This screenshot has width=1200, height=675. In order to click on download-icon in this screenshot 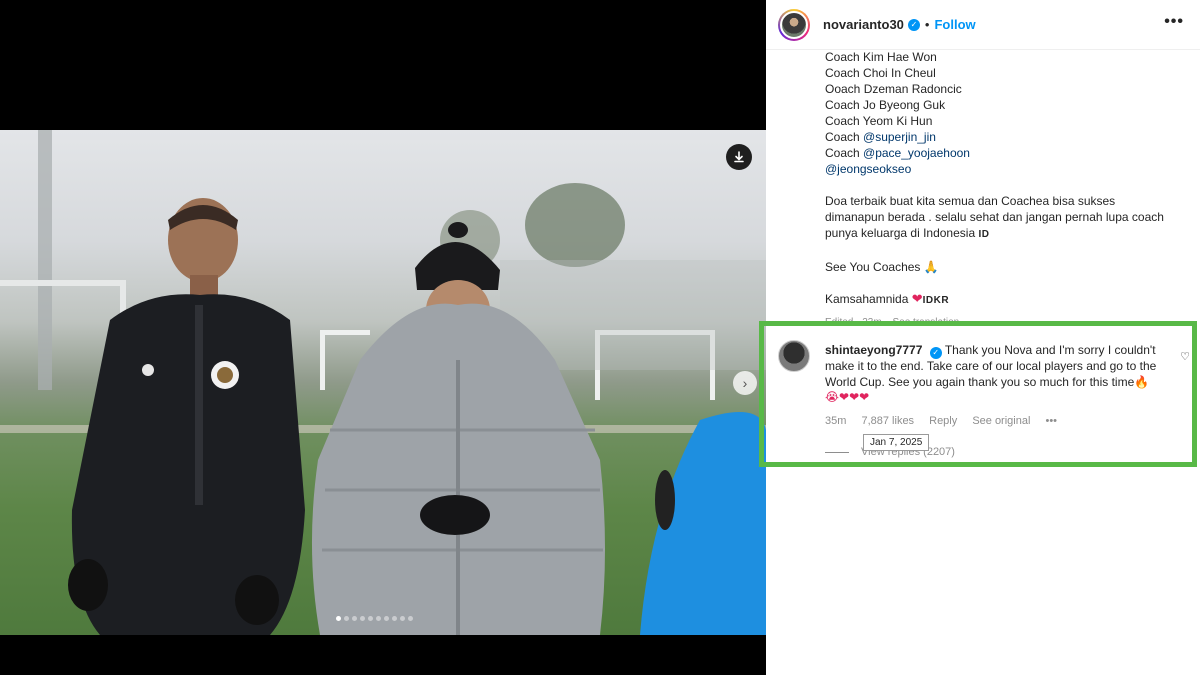, I will do `click(739, 157)`.